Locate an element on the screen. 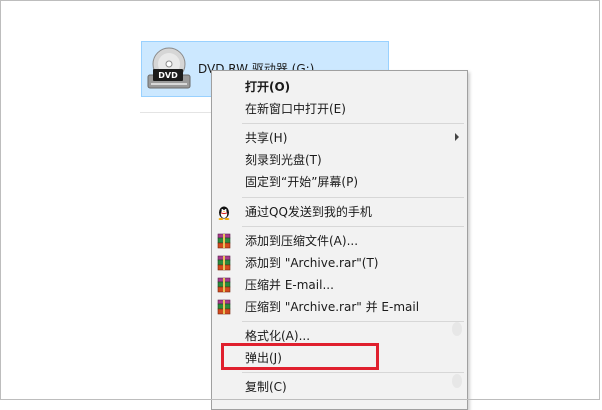 Image resolution: width=602 pixels, height=410 pixels. menu-item-burn-to-disc: 刻录到光盘(T) is located at coordinates (339, 160).